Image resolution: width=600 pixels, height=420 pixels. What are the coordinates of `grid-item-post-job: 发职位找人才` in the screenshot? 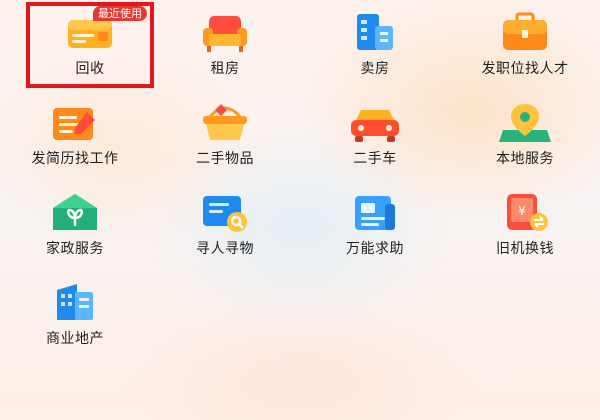 It's located at (525, 45).